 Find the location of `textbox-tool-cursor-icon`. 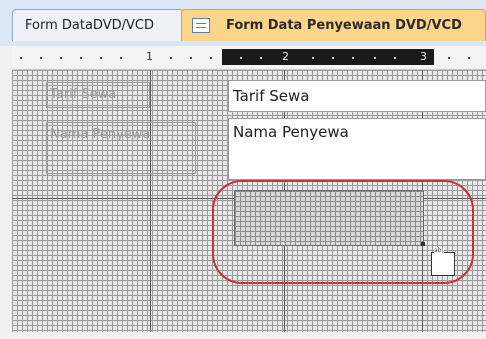

textbox-tool-cursor-icon is located at coordinates (443, 264).